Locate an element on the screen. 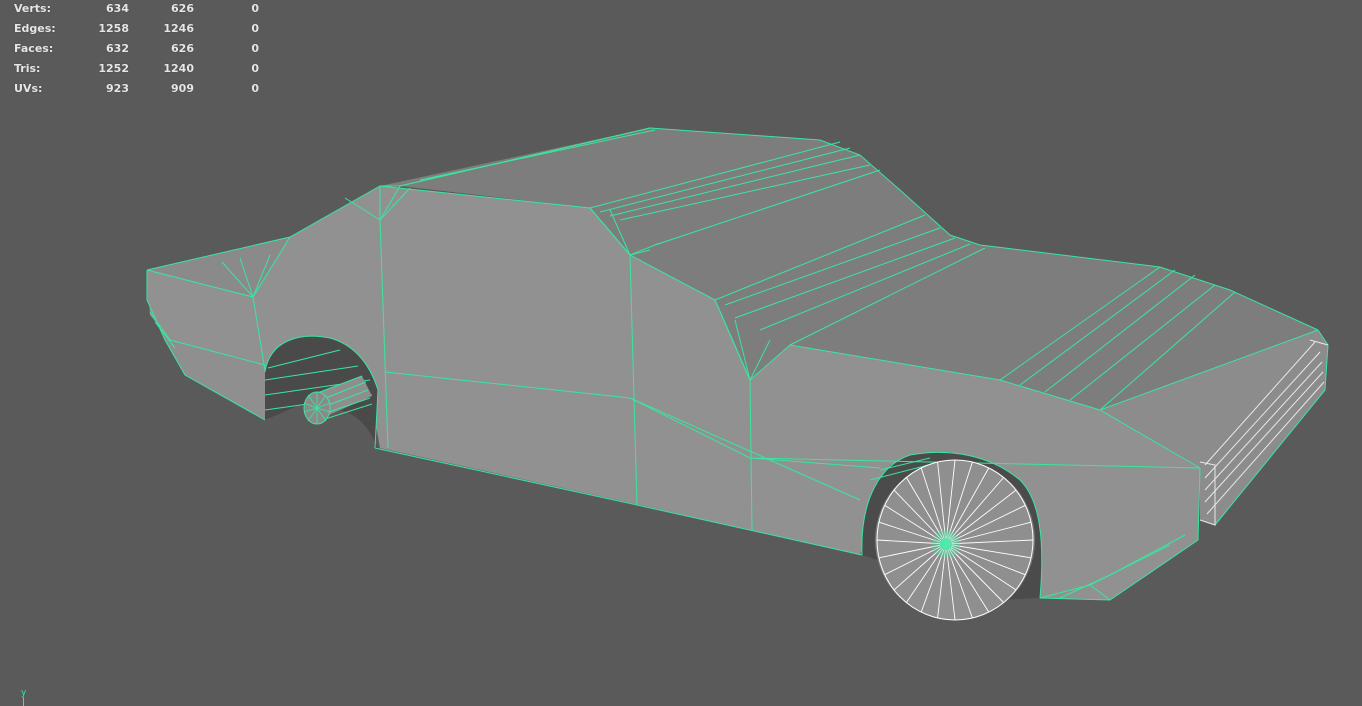 This screenshot has width=1362, height=706. hud-label: Faces: is located at coordinates (34, 48).